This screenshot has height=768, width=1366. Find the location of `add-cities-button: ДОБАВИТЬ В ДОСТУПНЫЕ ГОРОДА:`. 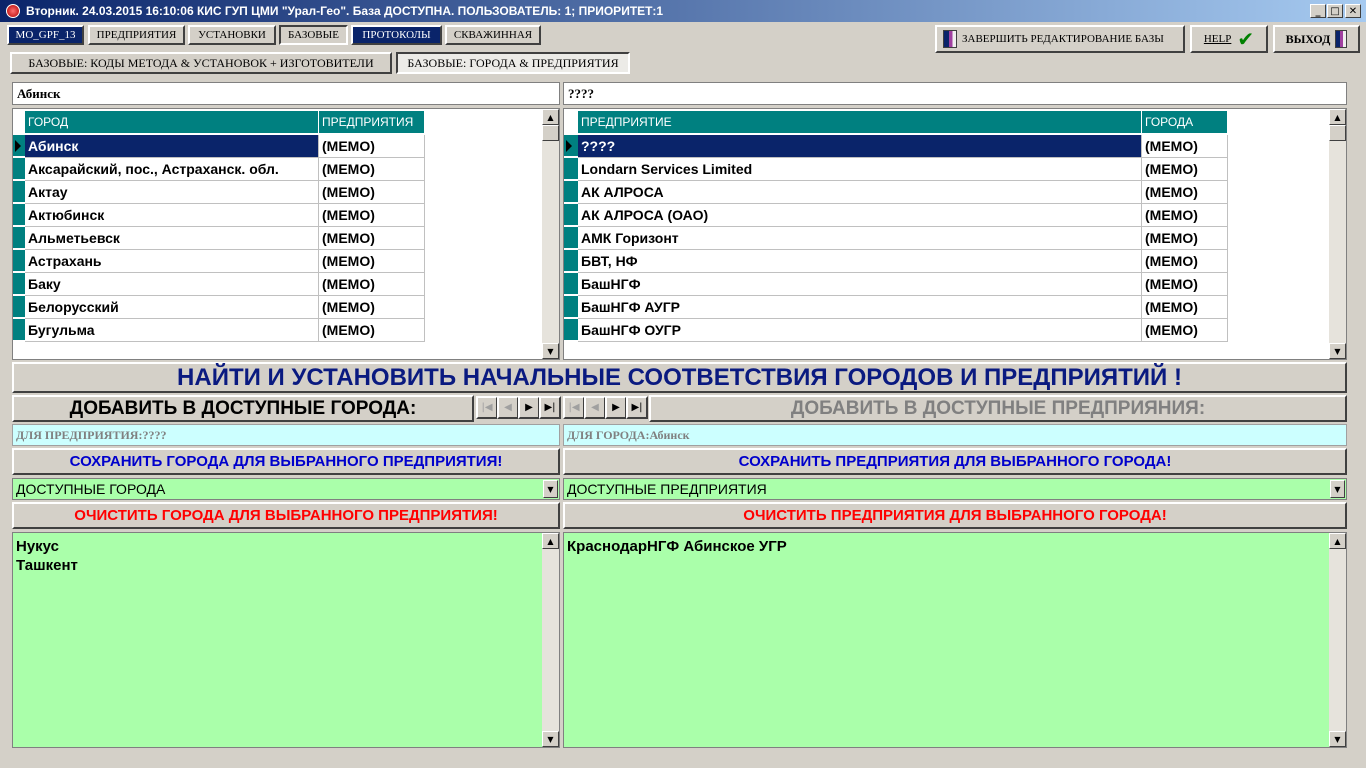

add-cities-button: ДОБАВИТЬ В ДОСТУПНЫЕ ГОРОДА: is located at coordinates (243, 408).